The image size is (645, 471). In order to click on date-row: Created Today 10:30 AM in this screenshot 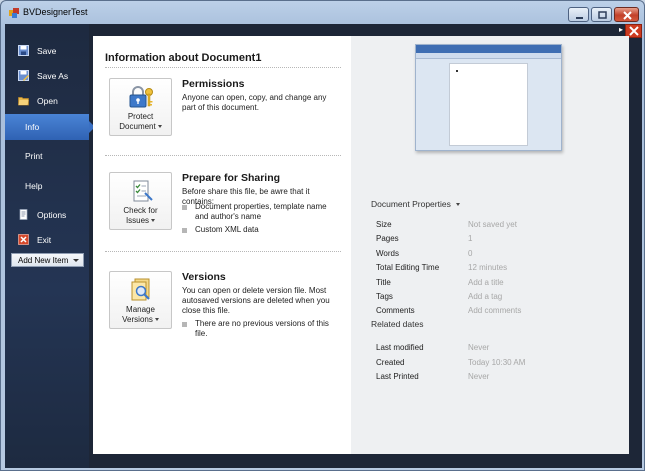, I will do `click(496, 364)`.